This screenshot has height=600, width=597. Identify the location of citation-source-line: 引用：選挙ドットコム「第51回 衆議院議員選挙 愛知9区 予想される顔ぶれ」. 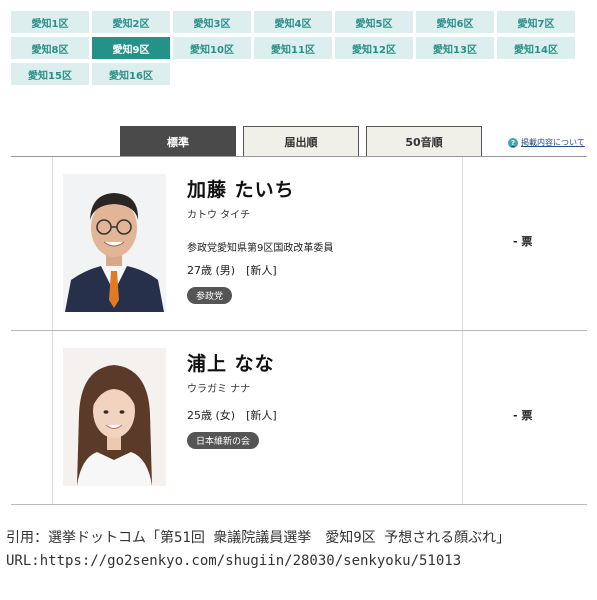
(258, 538).